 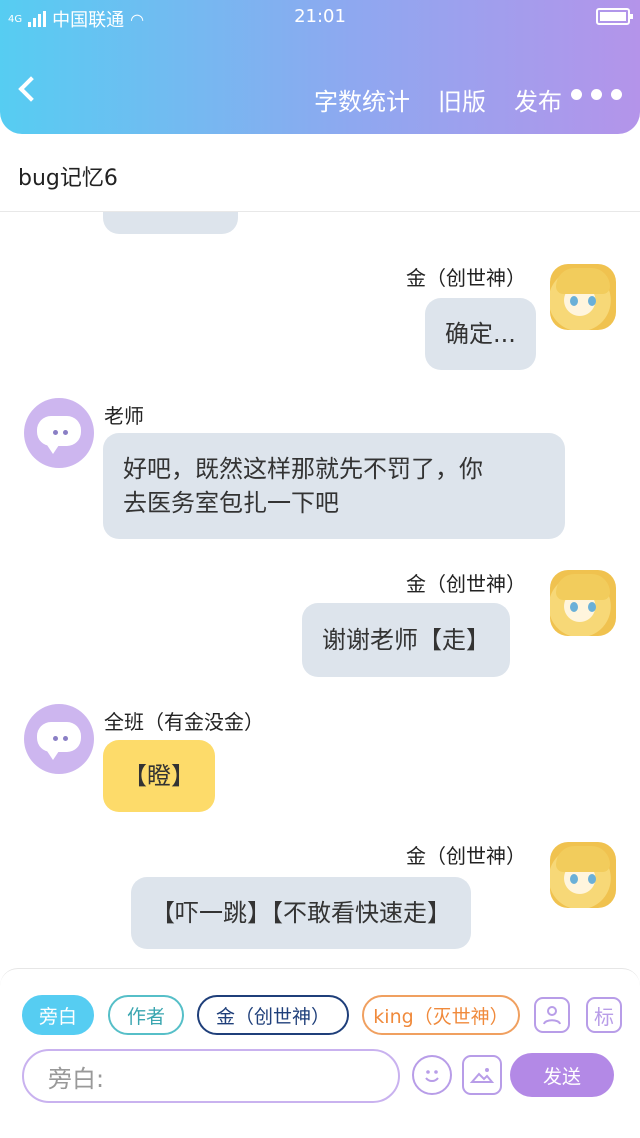 I want to click on send-button: 发送, so click(x=562, y=1075).